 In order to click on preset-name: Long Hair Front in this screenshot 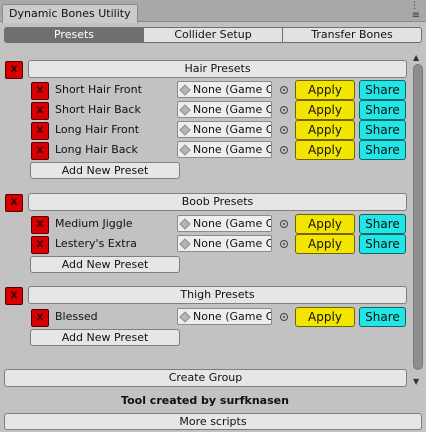, I will do `click(97, 129)`.